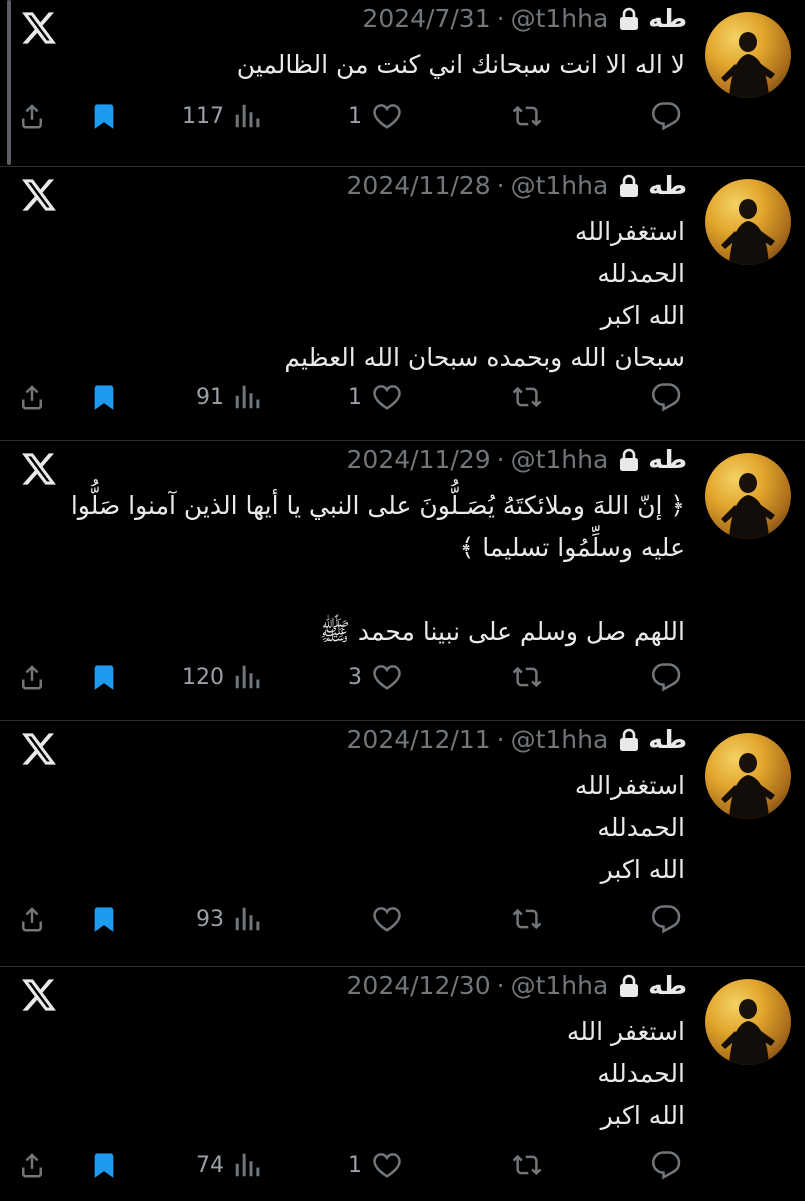 This screenshot has height=1201, width=805. I want to click on views-button: 120, so click(216, 677).